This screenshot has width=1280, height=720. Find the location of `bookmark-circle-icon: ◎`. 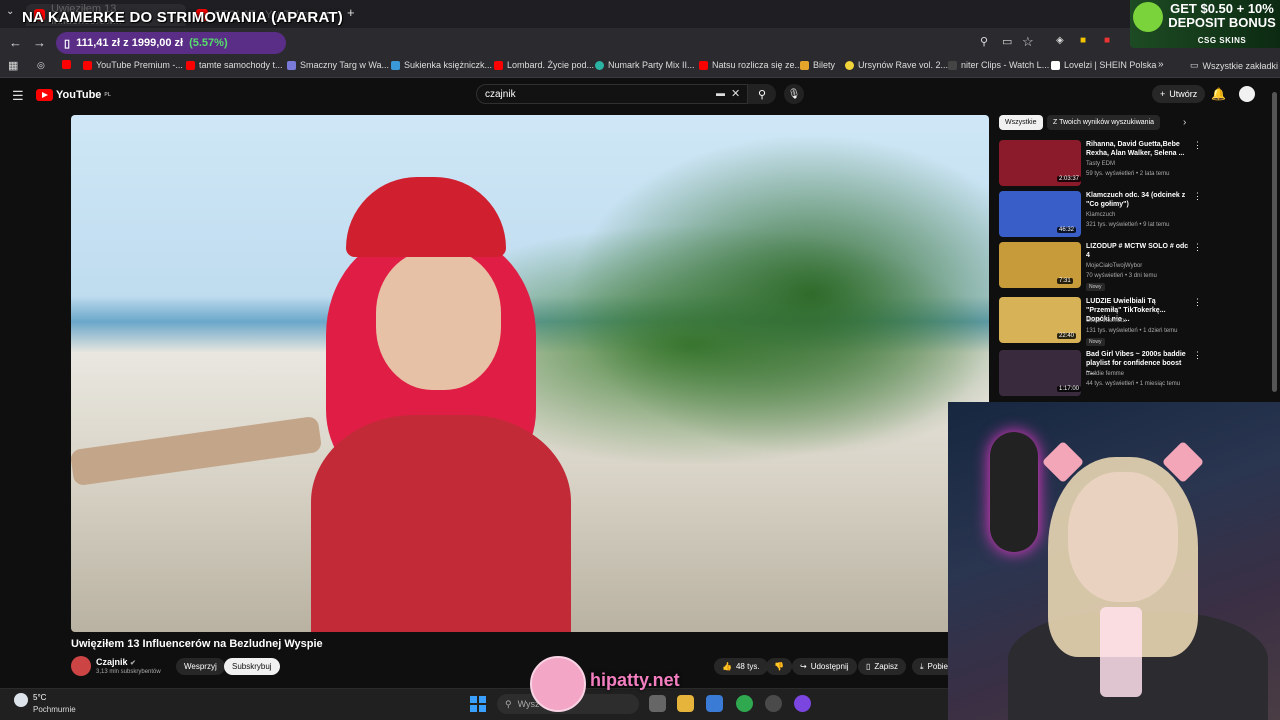

bookmark-circle-icon: ◎ is located at coordinates (41, 65).